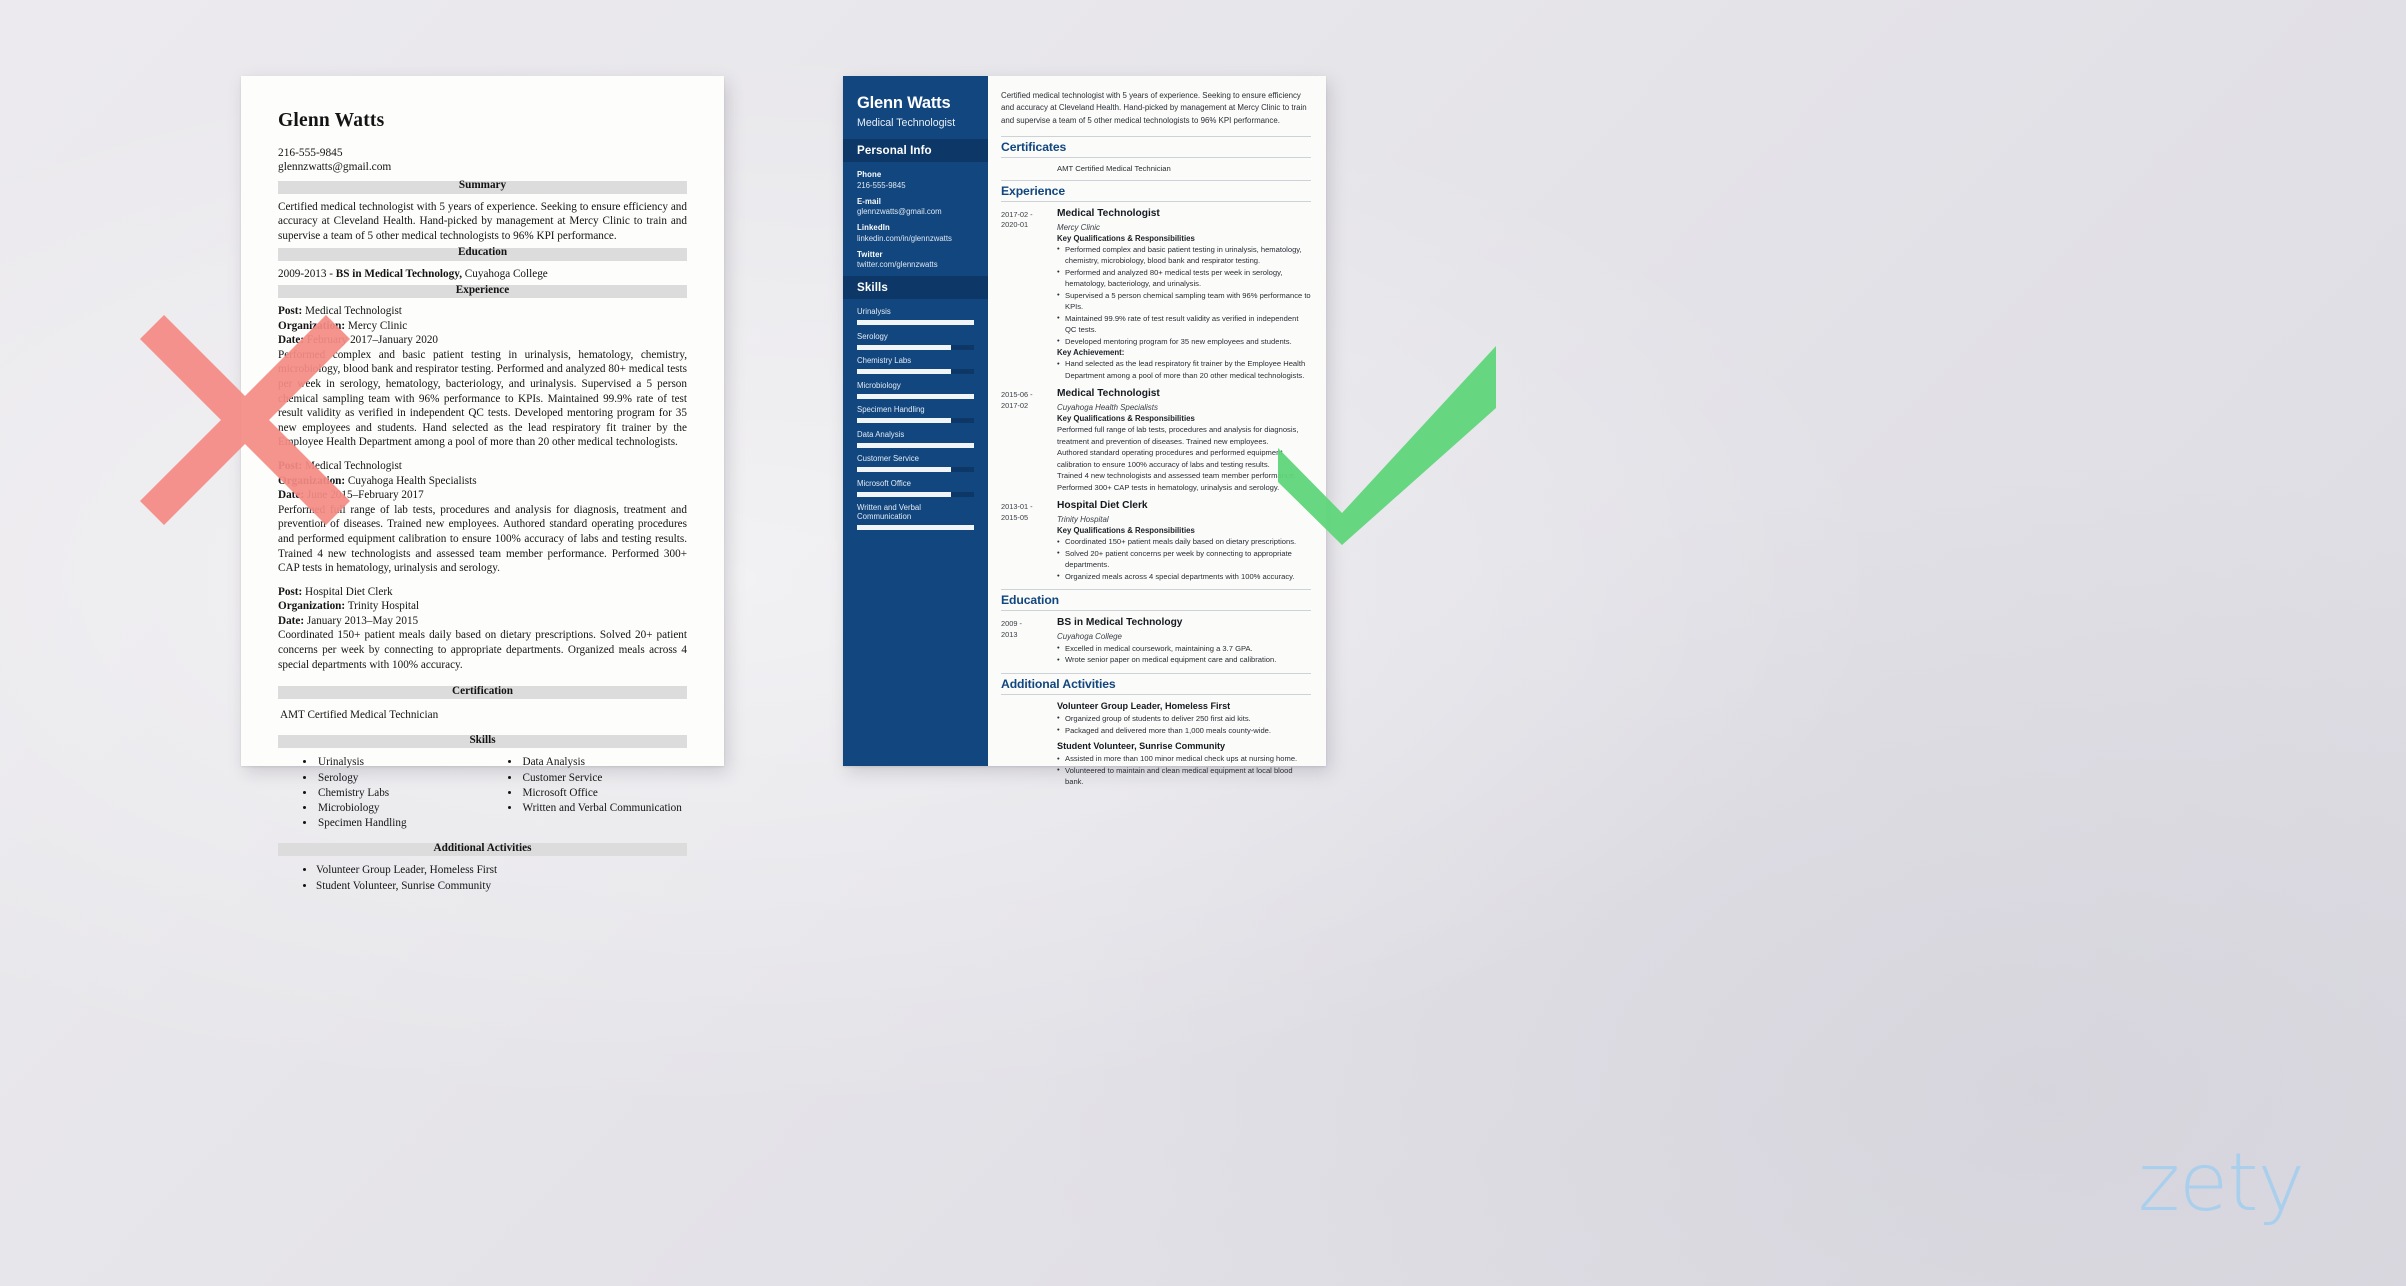  Describe the element at coordinates (915, 288) in the screenshot. I see `sidebar-heading-skills: Skills` at that location.